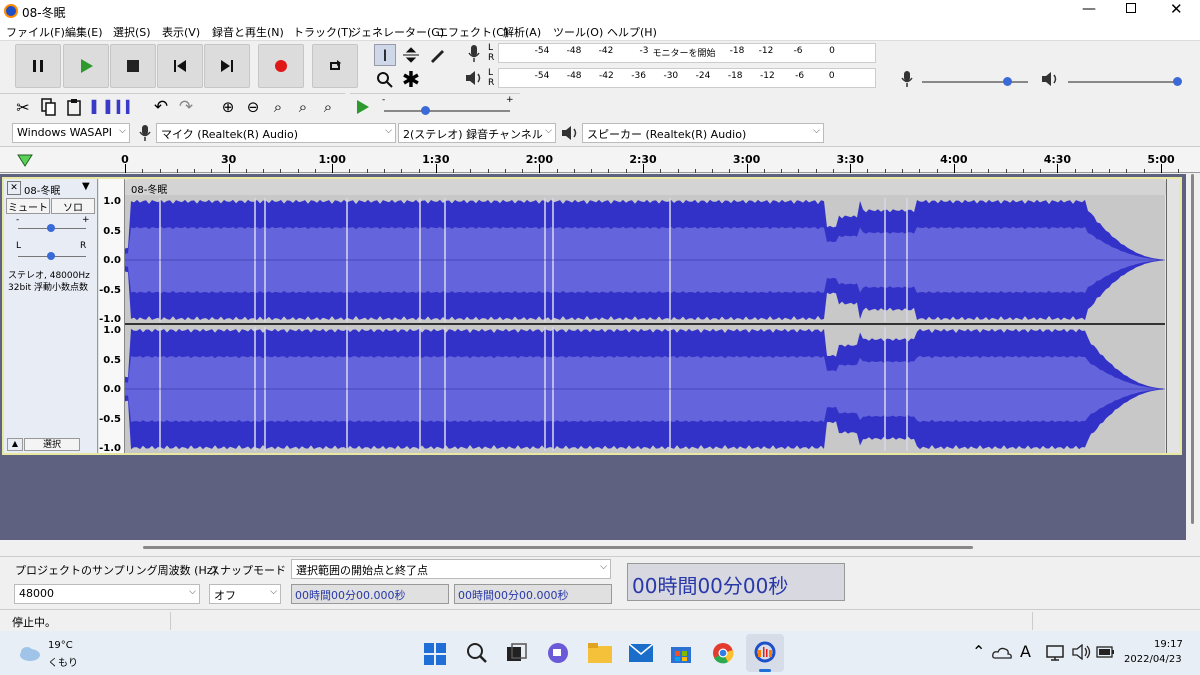 The height and width of the screenshot is (675, 1200). I want to click on play-speed-slider, so click(447, 111).